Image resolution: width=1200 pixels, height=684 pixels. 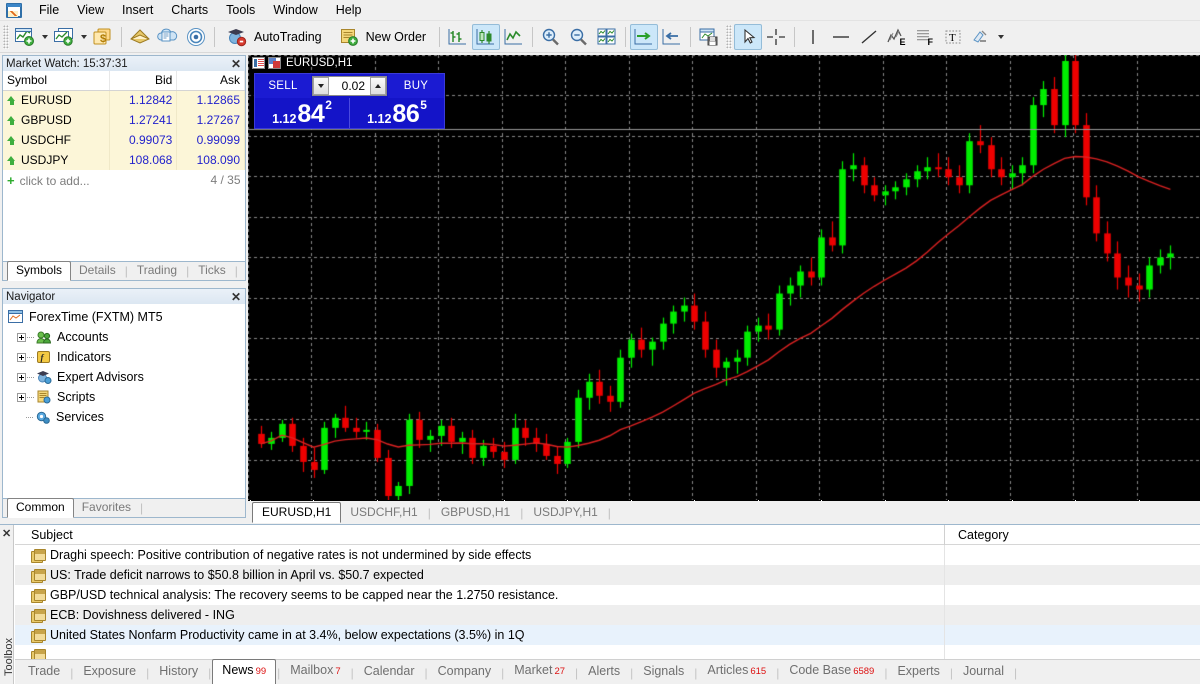 I want to click on menu-item-file: File, so click(x=49, y=10).